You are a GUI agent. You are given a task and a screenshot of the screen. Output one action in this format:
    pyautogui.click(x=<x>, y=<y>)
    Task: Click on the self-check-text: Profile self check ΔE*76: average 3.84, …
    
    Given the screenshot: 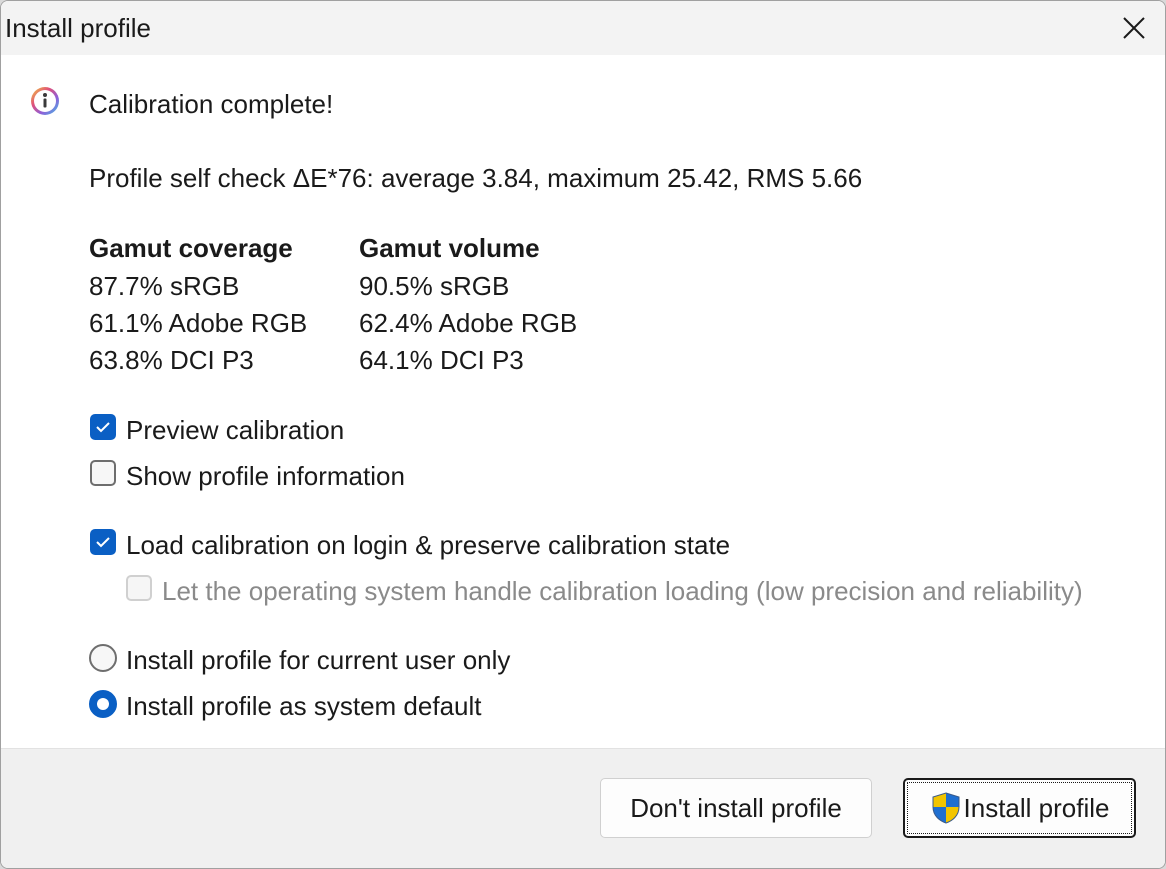 What is the action you would take?
    pyautogui.click(x=476, y=178)
    